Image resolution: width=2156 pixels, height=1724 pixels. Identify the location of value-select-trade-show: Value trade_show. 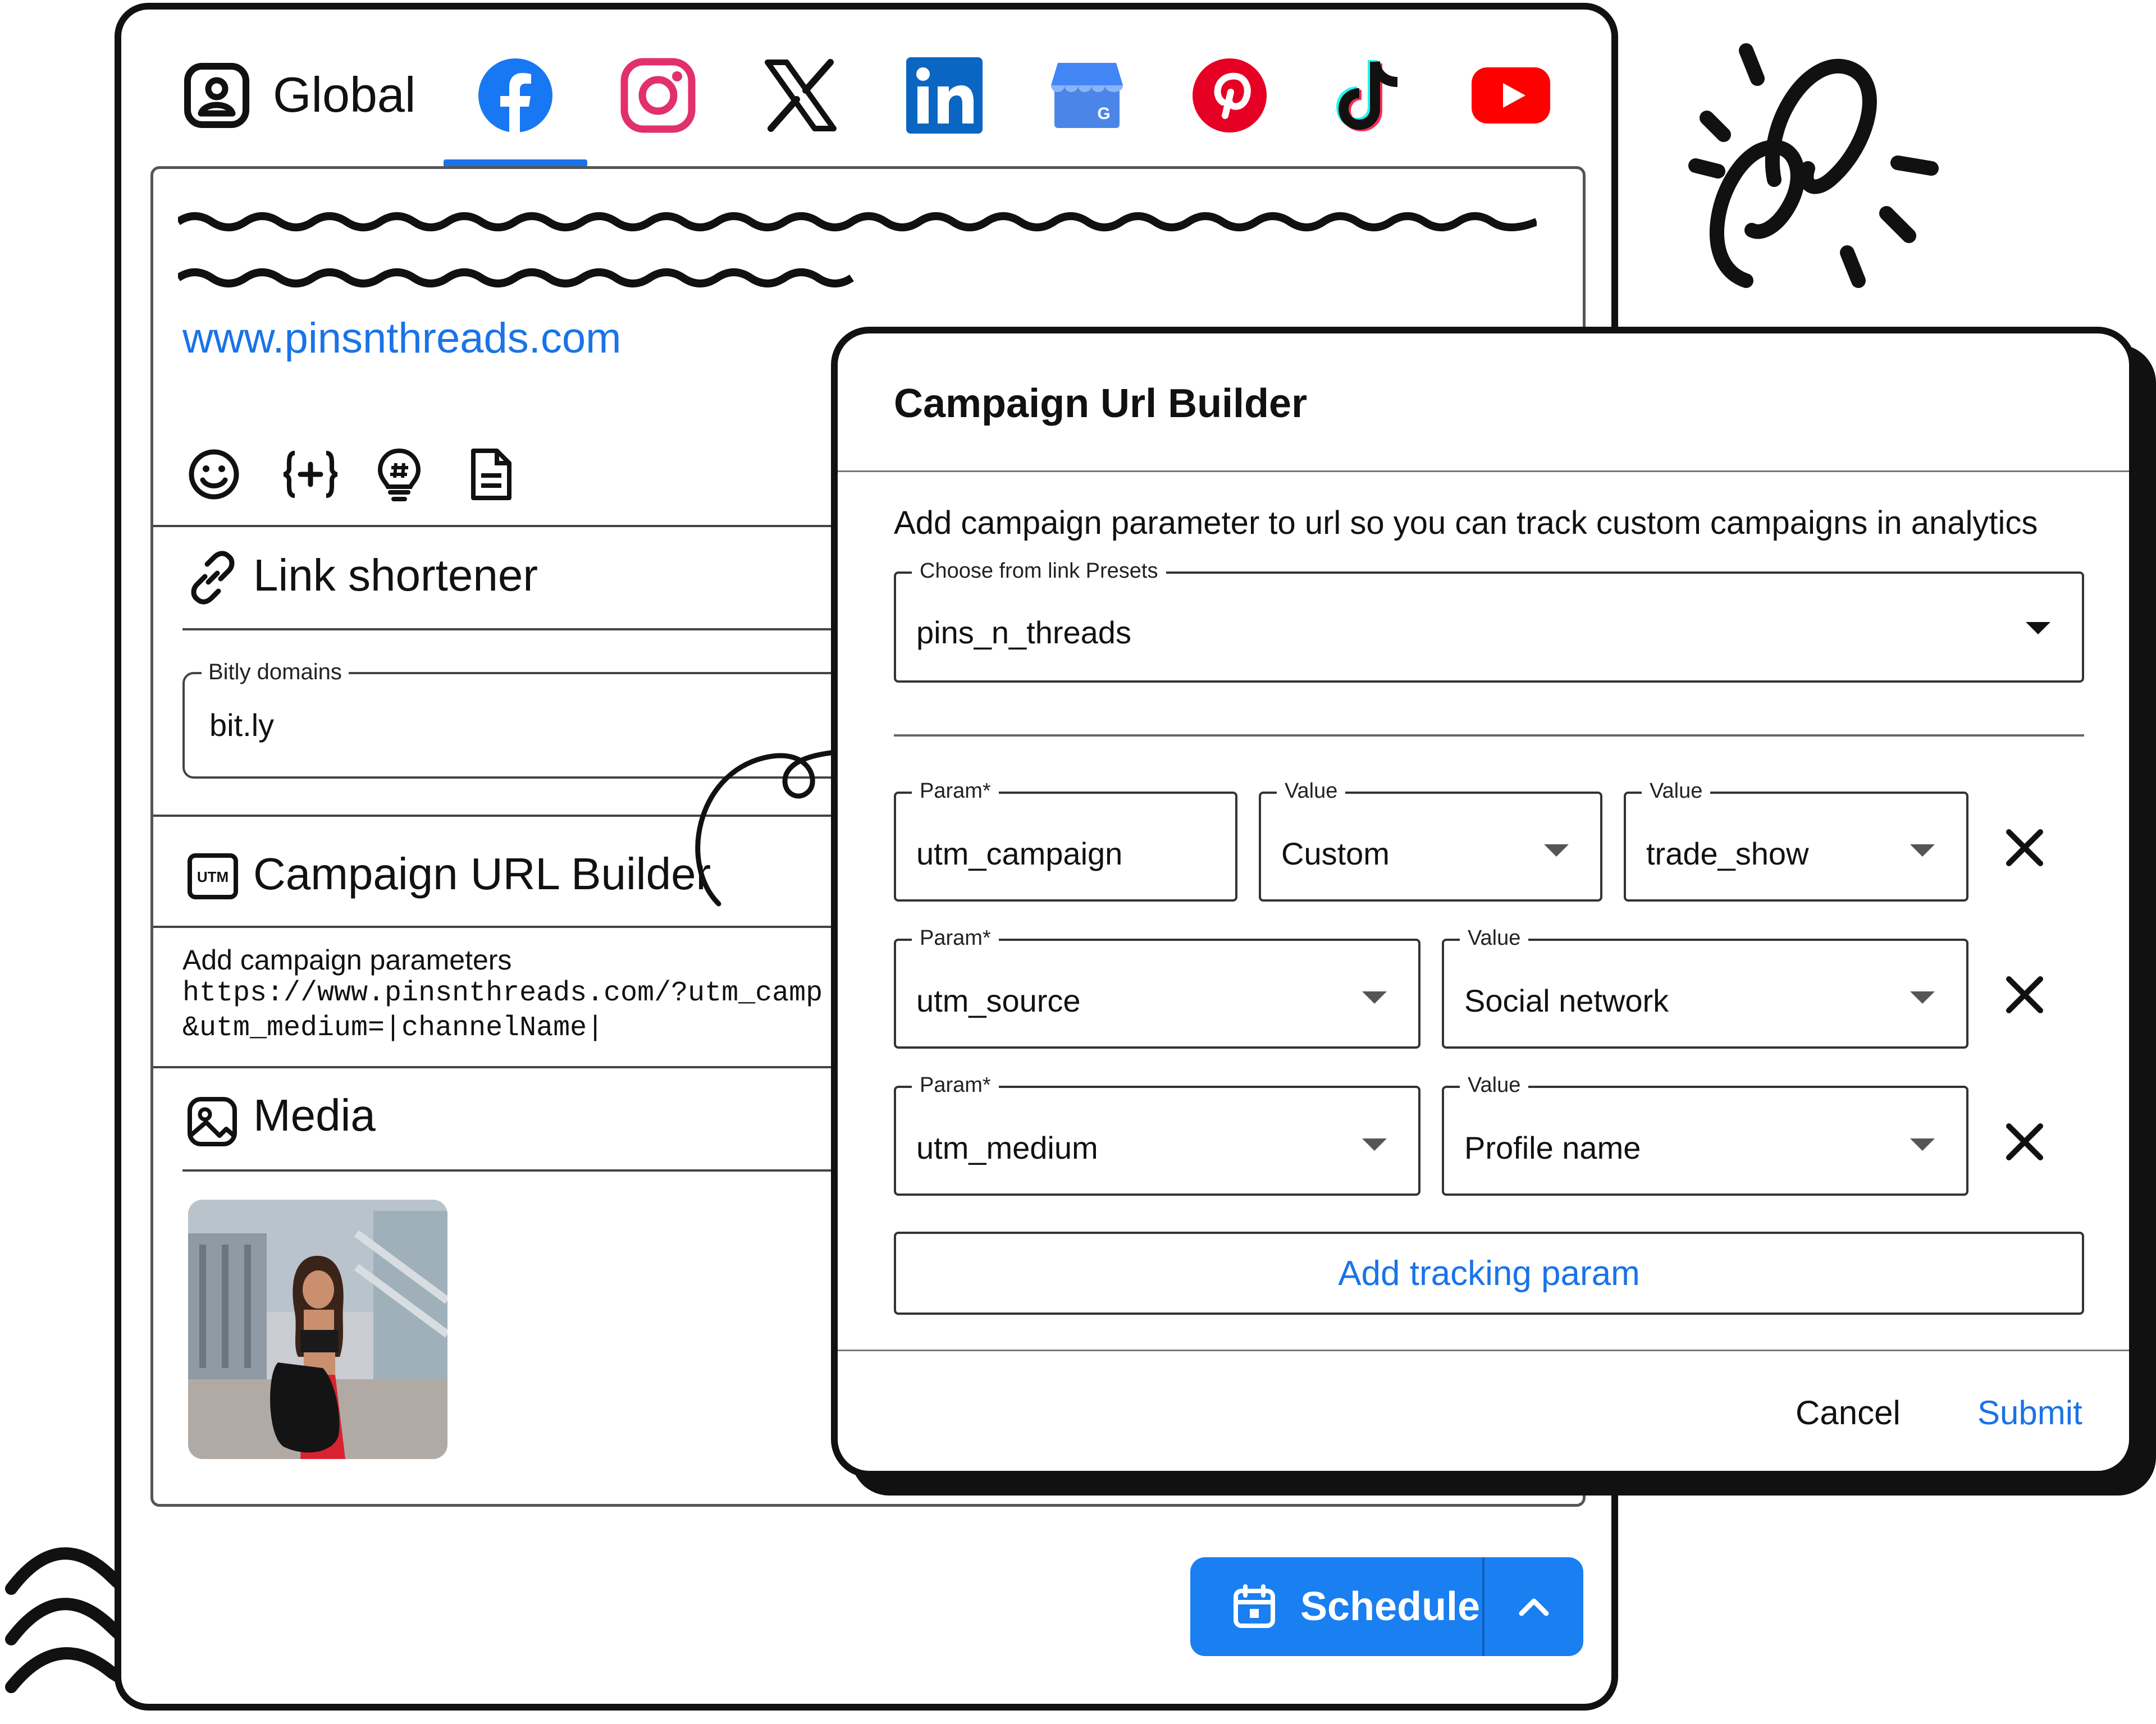
(1796, 841).